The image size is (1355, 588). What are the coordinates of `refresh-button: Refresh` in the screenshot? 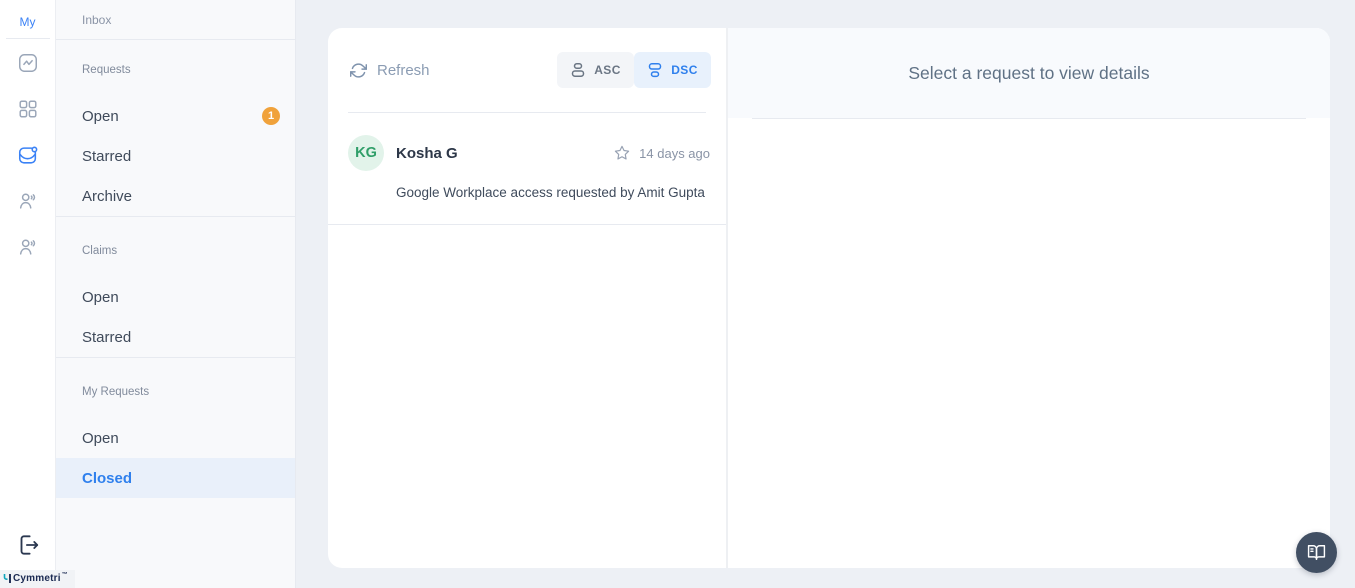 It's located at (390, 70).